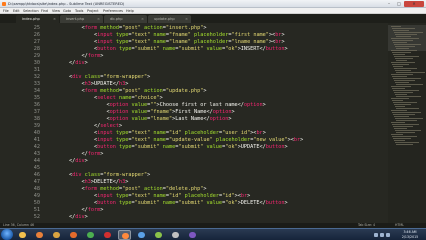 The height and width of the screenshot is (240, 426). I want to click on code-token: placeholder, so click(201, 133).